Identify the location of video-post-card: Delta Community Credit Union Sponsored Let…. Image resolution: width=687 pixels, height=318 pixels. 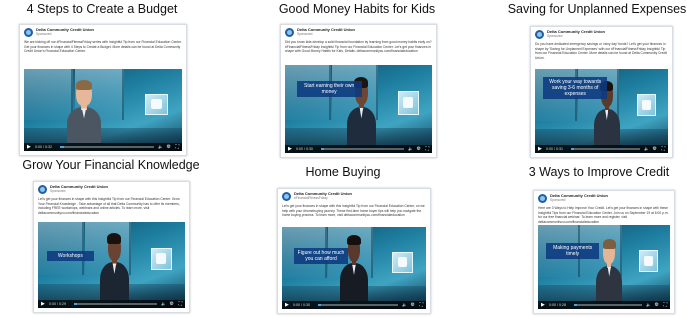
(111, 247).